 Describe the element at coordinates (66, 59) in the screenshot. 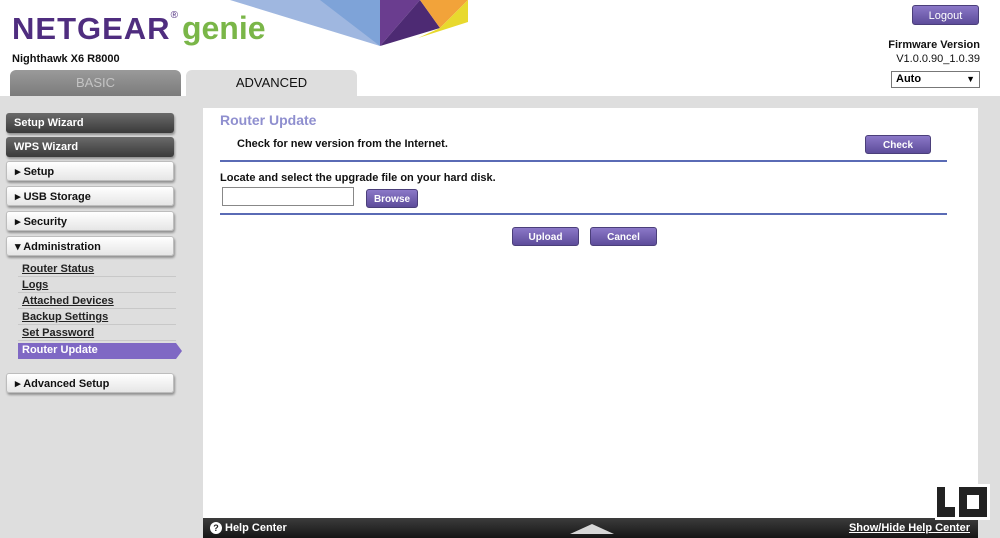

I see `router-model: Nighthawk X6 R8000` at that location.